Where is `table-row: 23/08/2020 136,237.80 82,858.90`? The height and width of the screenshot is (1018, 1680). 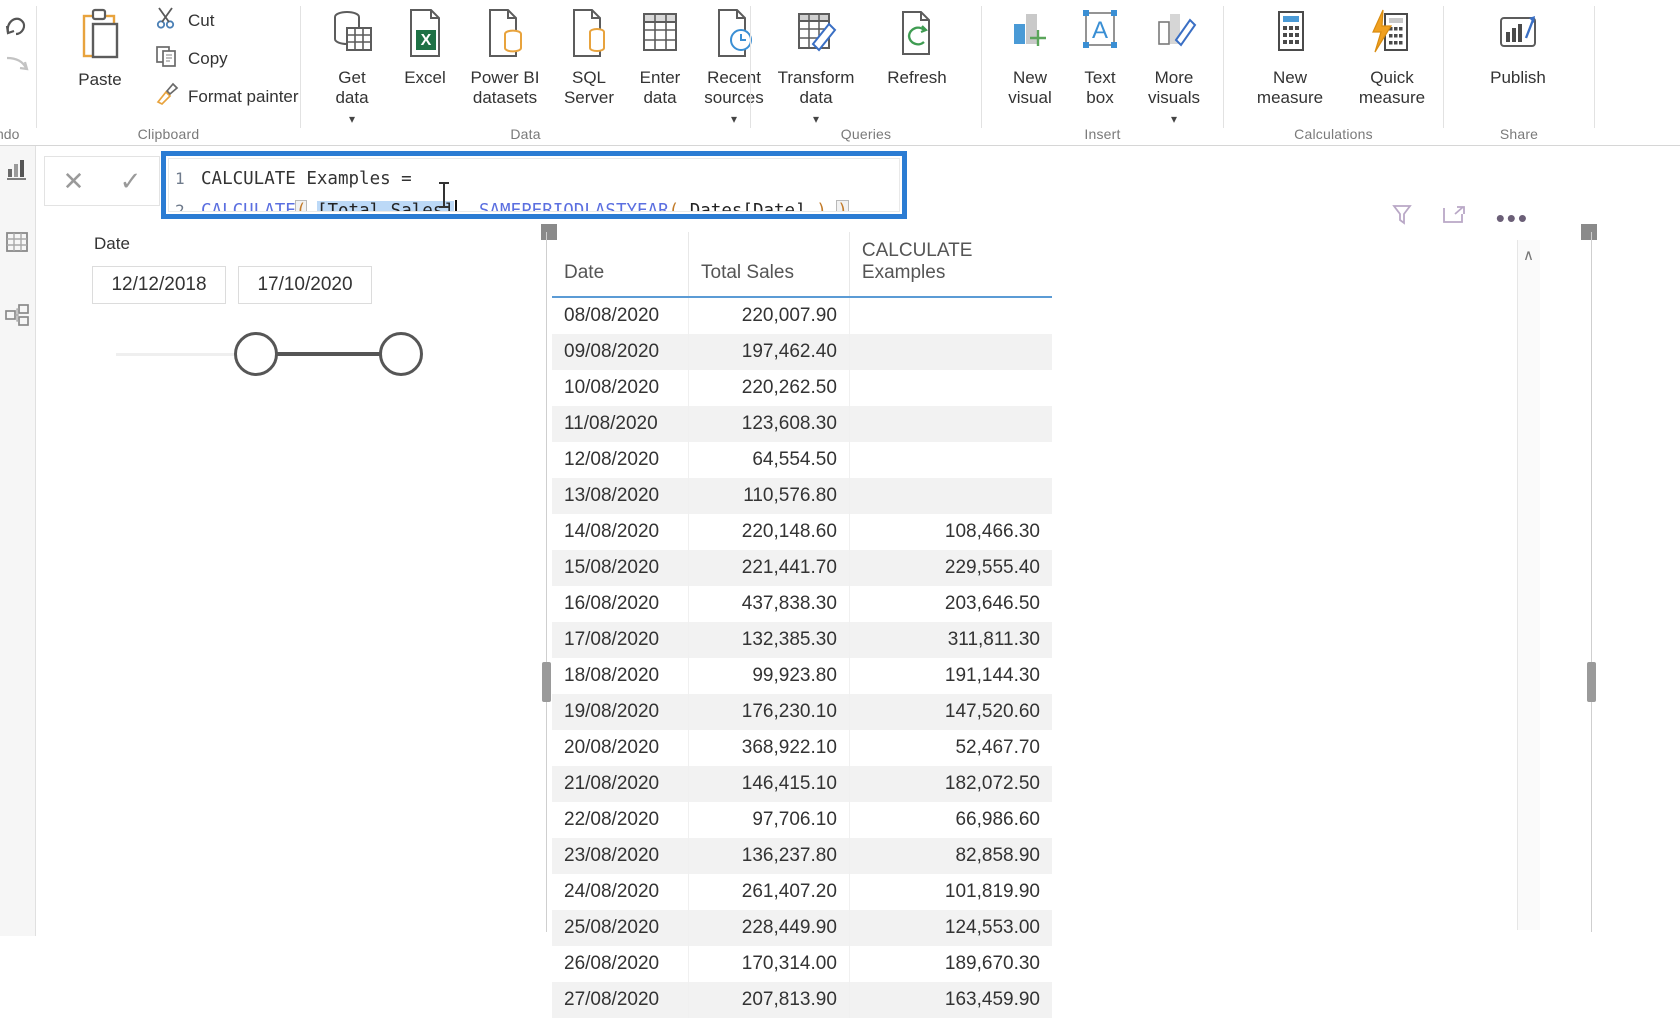
table-row: 23/08/2020 136,237.80 82,858.90 is located at coordinates (802, 856).